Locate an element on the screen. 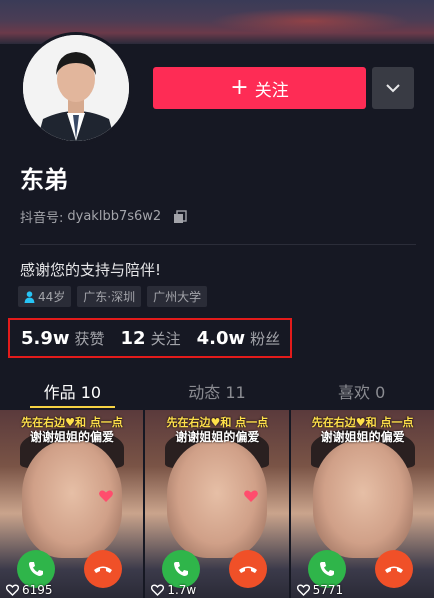 Image resolution: width=434 pixels, height=598 pixels. stats-highlight-box: 5.9w 获赞 12 关注 4.0w 粉丝 is located at coordinates (150, 338).